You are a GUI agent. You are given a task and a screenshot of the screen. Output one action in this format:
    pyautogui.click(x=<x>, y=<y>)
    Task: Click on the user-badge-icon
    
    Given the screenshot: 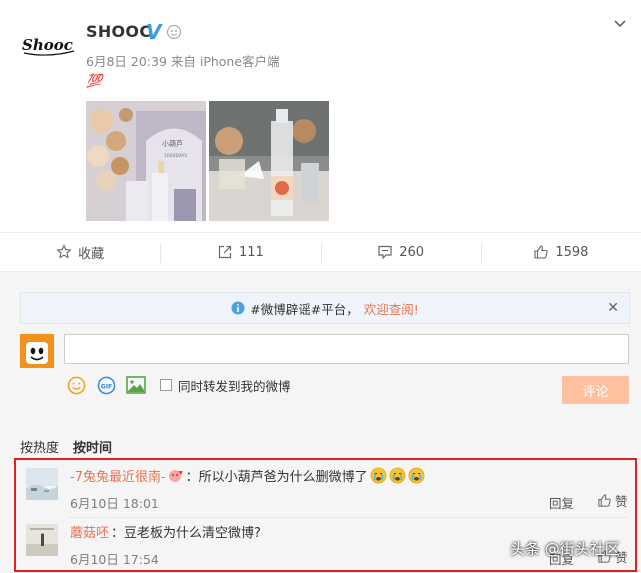 What is the action you would take?
    pyautogui.click(x=175, y=475)
    